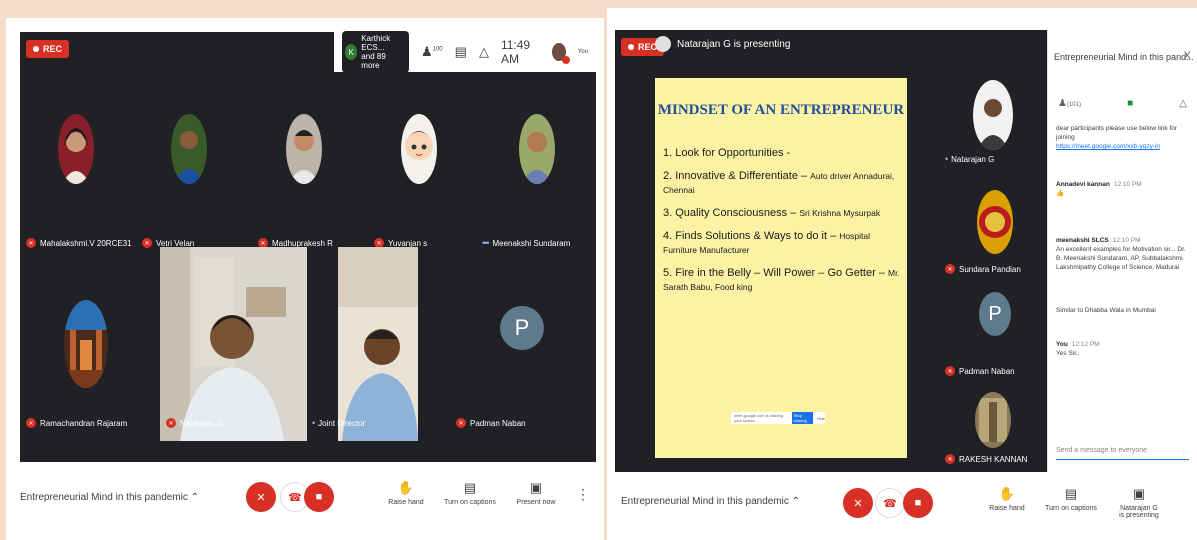 The height and width of the screenshot is (540, 1197). I want to click on send-icon: ▷, so click(1186, 451).